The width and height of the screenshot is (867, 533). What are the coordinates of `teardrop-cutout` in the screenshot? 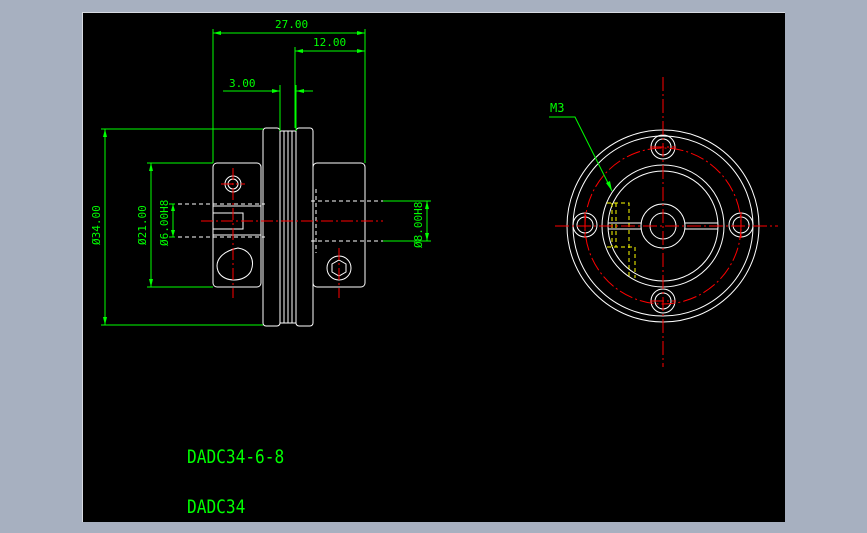 It's located at (234, 264).